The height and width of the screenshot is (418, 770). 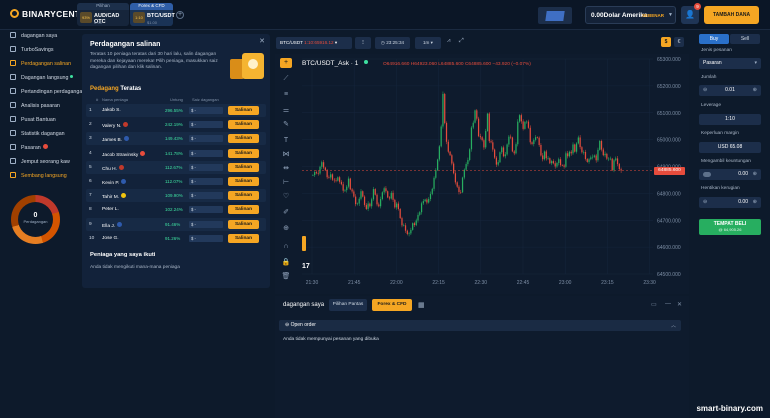 What do you see at coordinates (286, 169) in the screenshot?
I see `ruler-icon: ⇹` at bounding box center [286, 169].